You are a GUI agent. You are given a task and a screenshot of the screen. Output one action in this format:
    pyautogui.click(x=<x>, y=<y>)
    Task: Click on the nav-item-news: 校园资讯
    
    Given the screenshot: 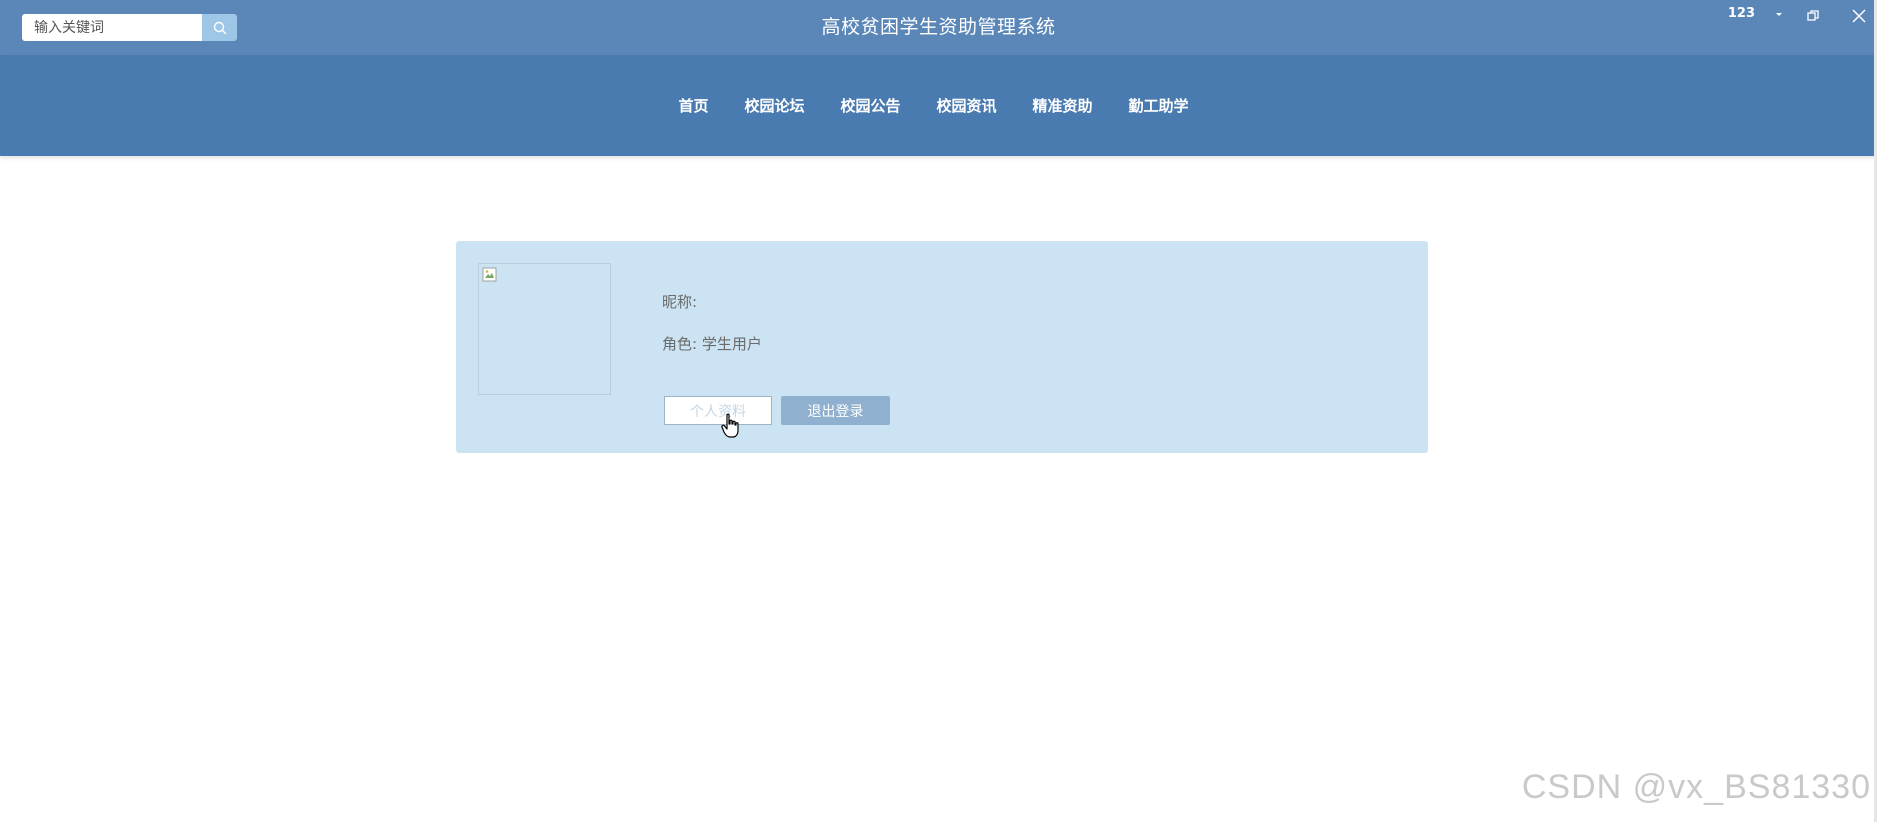 What is the action you would take?
    pyautogui.click(x=967, y=105)
    